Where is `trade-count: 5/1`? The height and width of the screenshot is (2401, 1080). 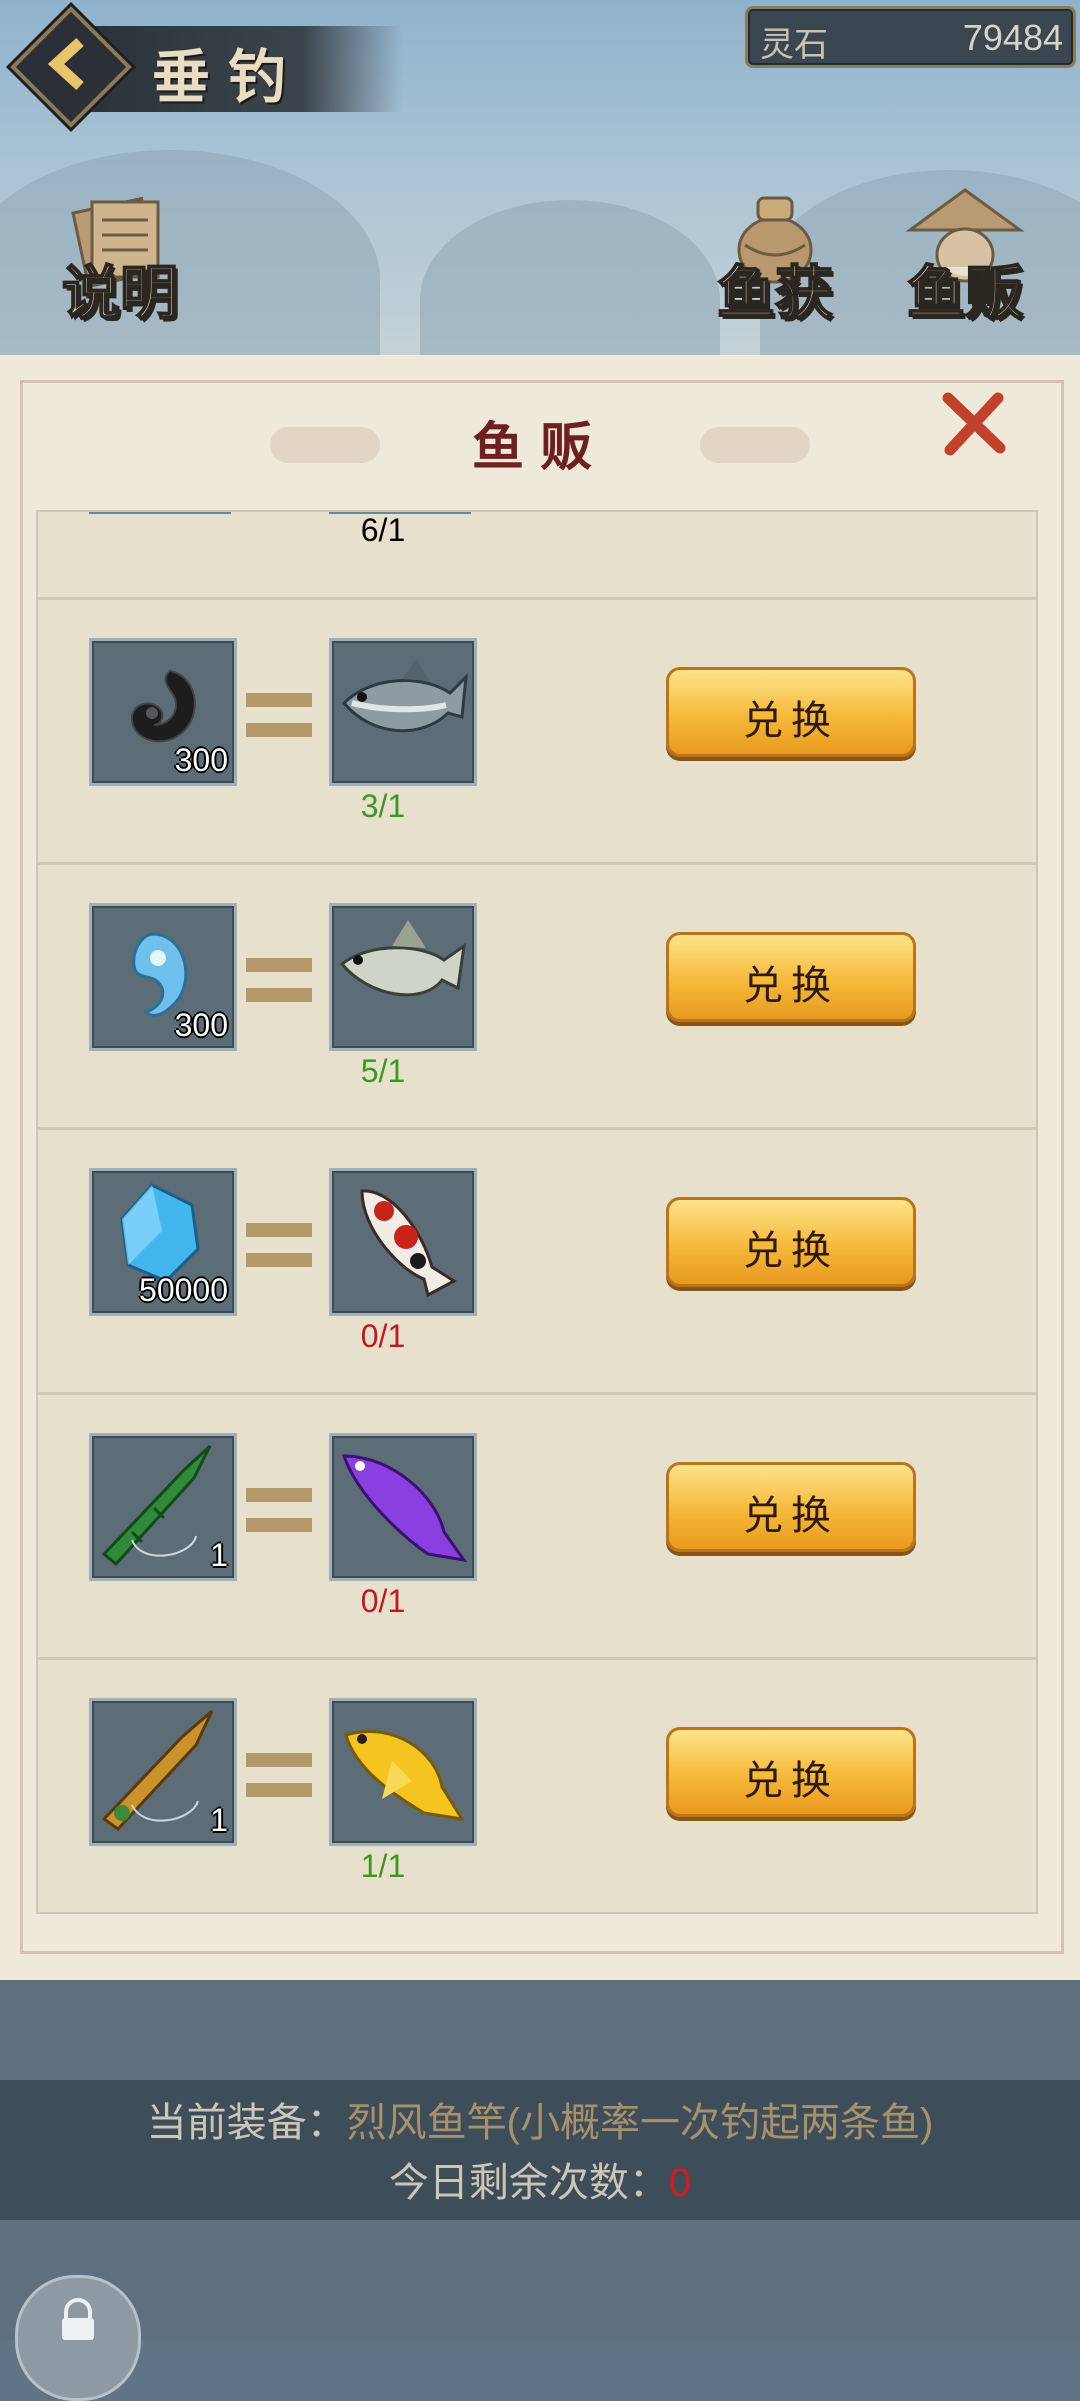
trade-count: 5/1 is located at coordinates (383, 1071).